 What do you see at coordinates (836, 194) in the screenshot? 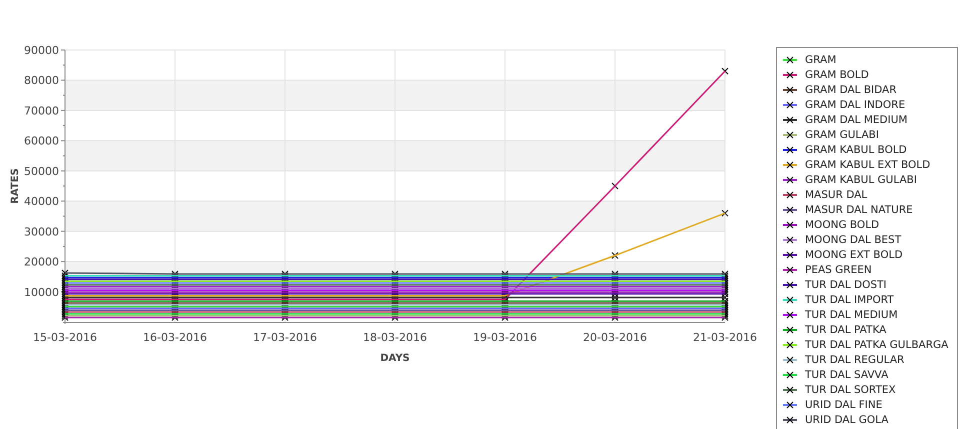
I see `legend-label: MASUR DAL` at bounding box center [836, 194].